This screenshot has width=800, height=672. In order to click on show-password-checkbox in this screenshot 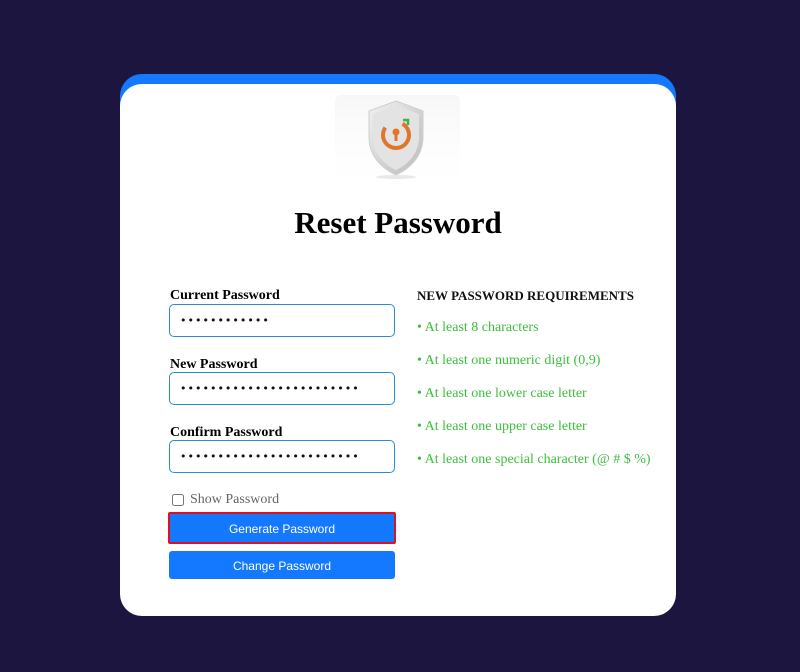, I will do `click(178, 500)`.